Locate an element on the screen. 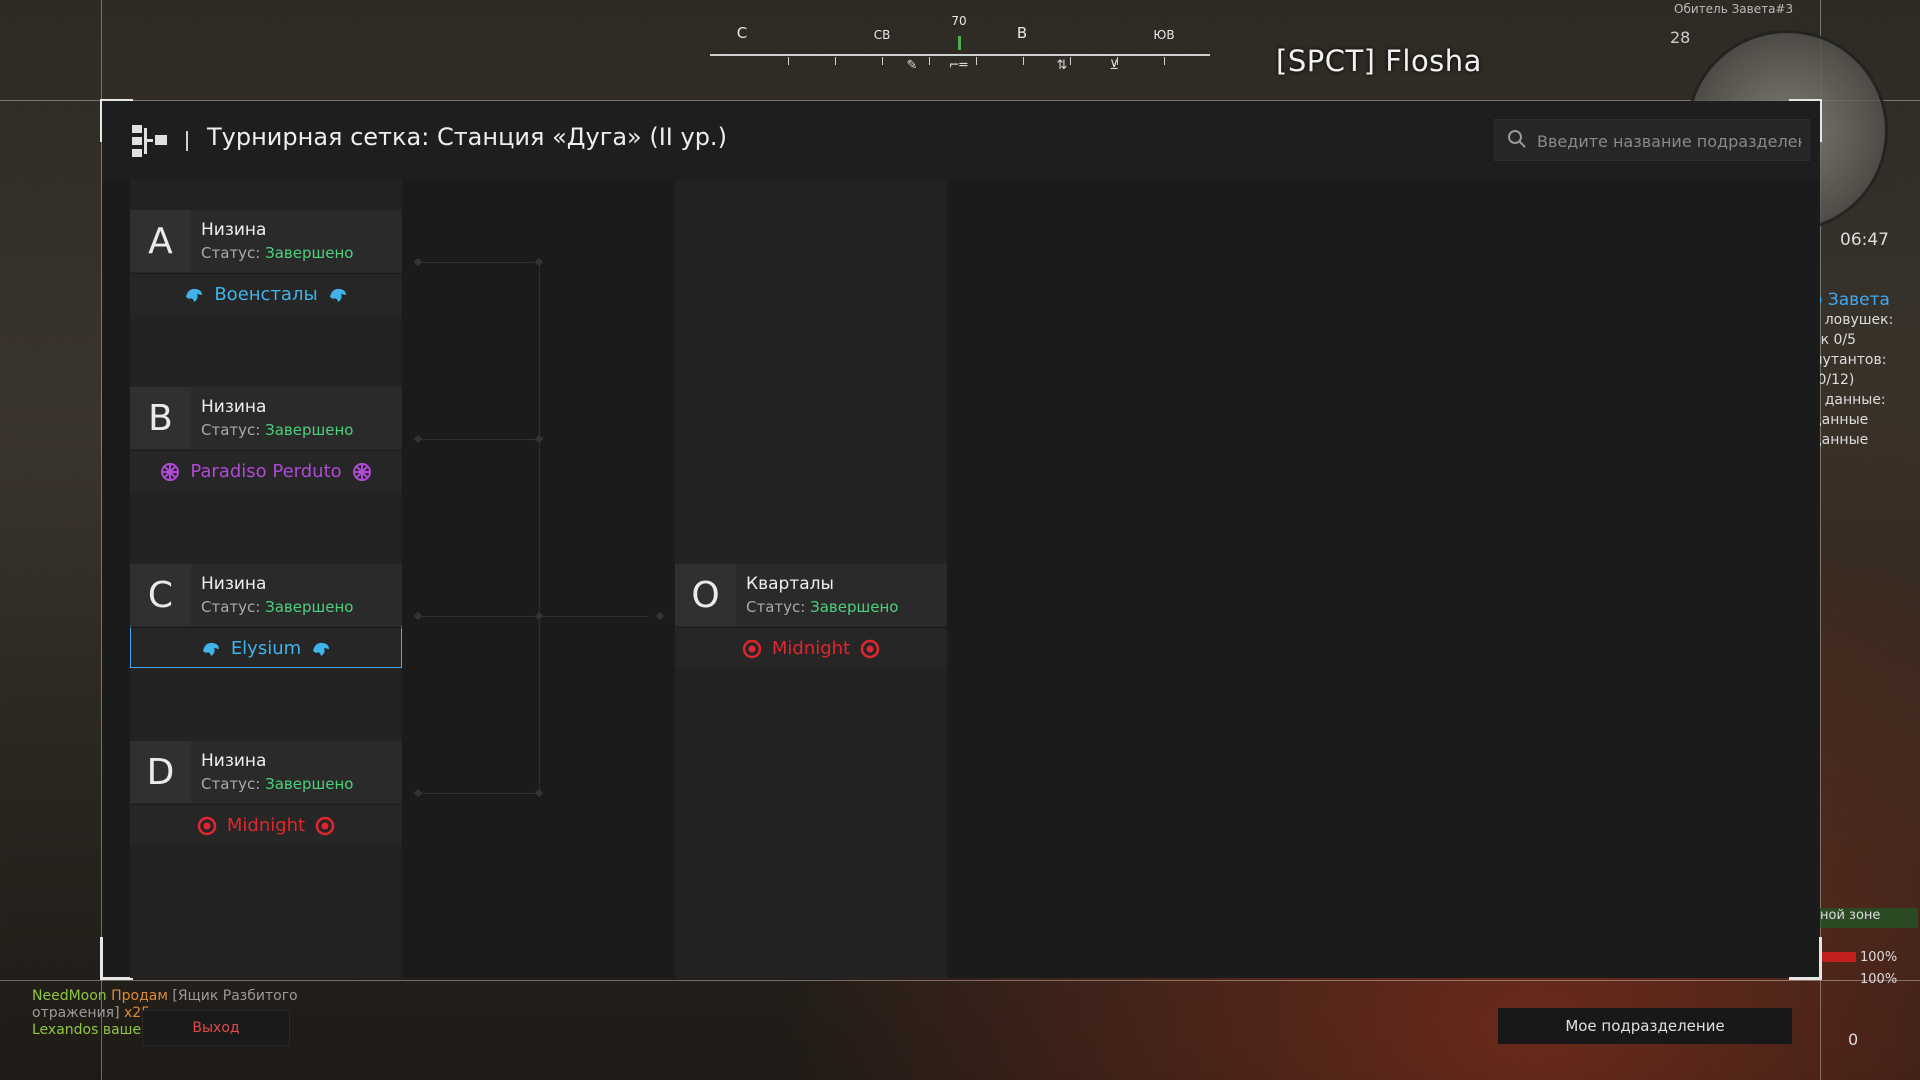  bracket-match-card-o: O Кварталы Статус: Завершено Midnight is located at coordinates (811, 616).